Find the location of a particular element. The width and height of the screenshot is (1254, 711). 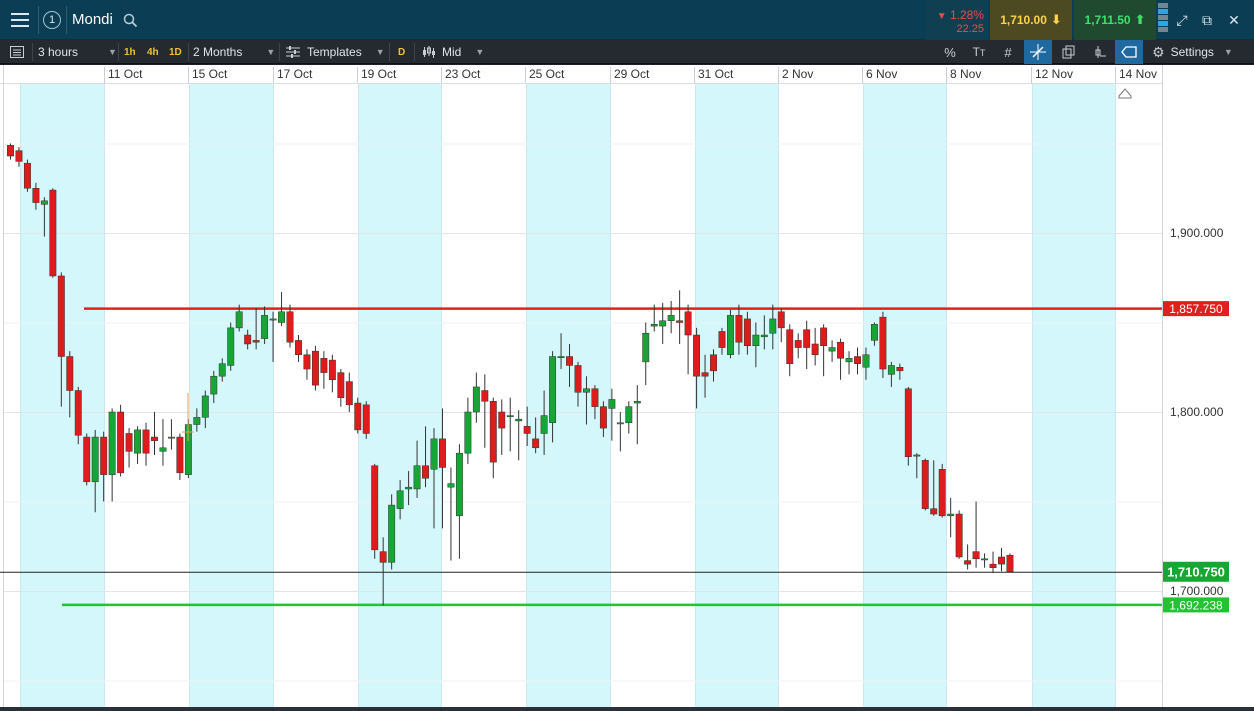

x-axis-strip is located at coordinates (581, 74).